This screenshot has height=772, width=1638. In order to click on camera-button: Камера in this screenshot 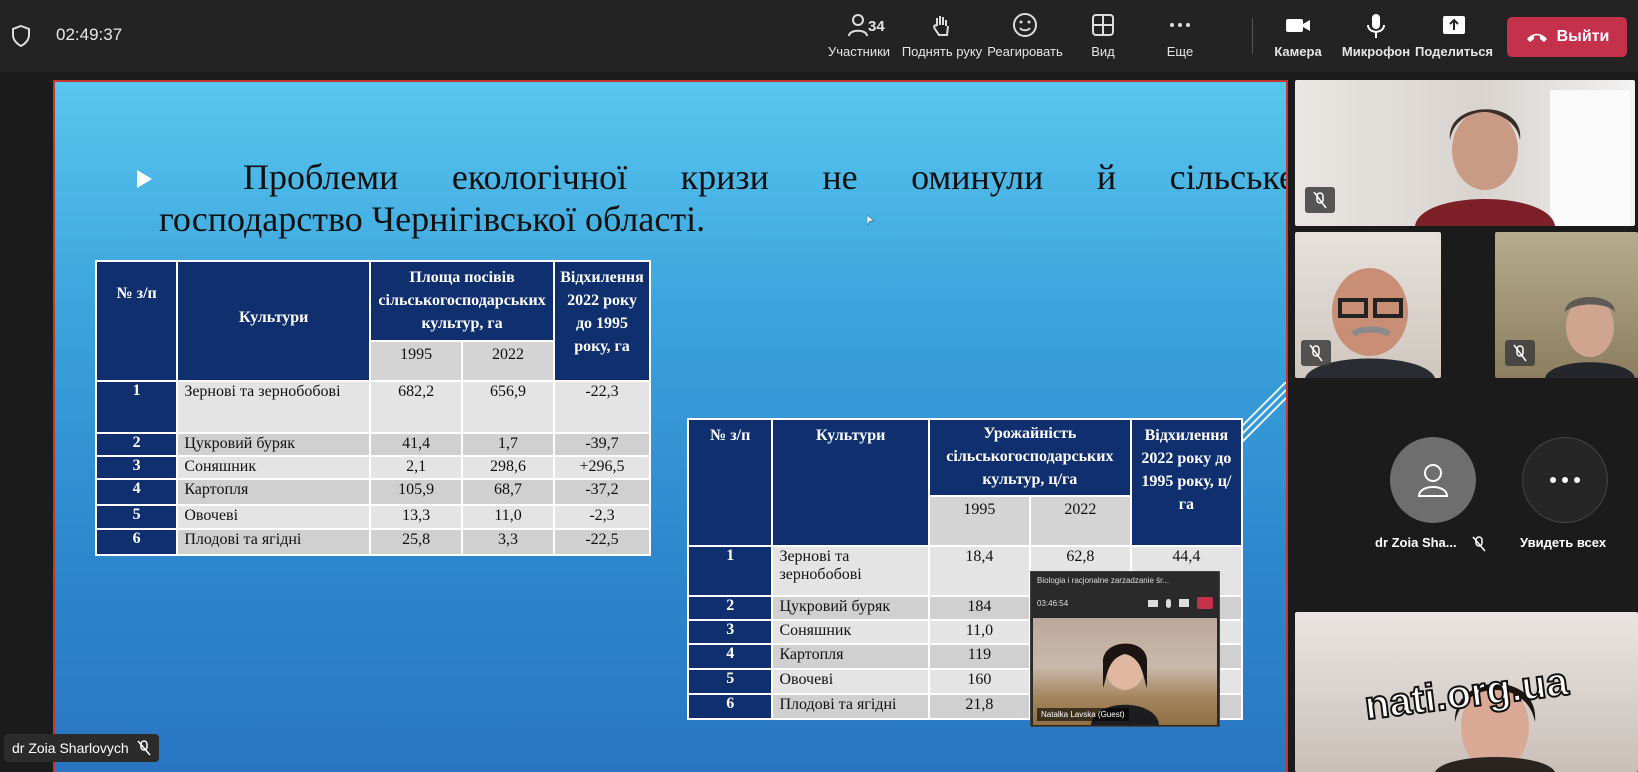, I will do `click(1298, 35)`.